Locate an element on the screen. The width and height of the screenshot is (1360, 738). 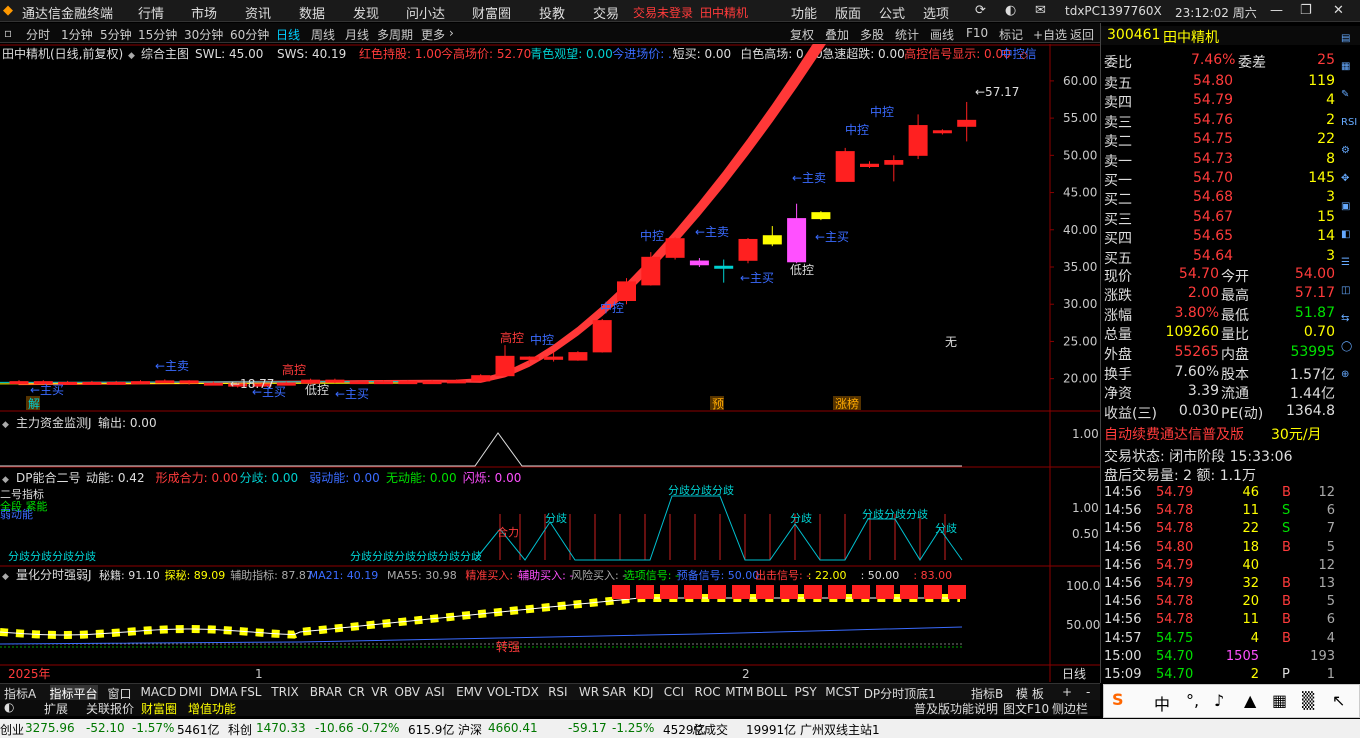
btn-back: 返回 is located at coordinates (1082, 34).